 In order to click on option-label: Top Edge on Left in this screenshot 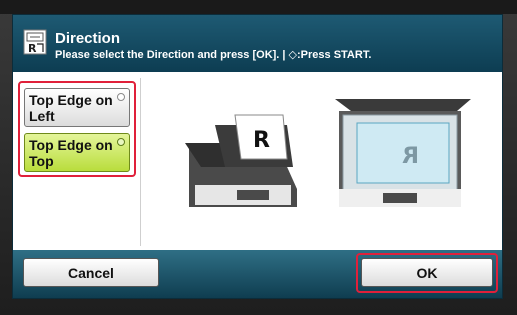, I will do `click(71, 108)`.